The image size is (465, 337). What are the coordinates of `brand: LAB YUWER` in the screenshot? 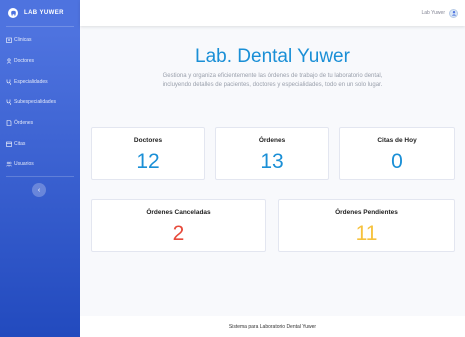 It's located at (40, 13).